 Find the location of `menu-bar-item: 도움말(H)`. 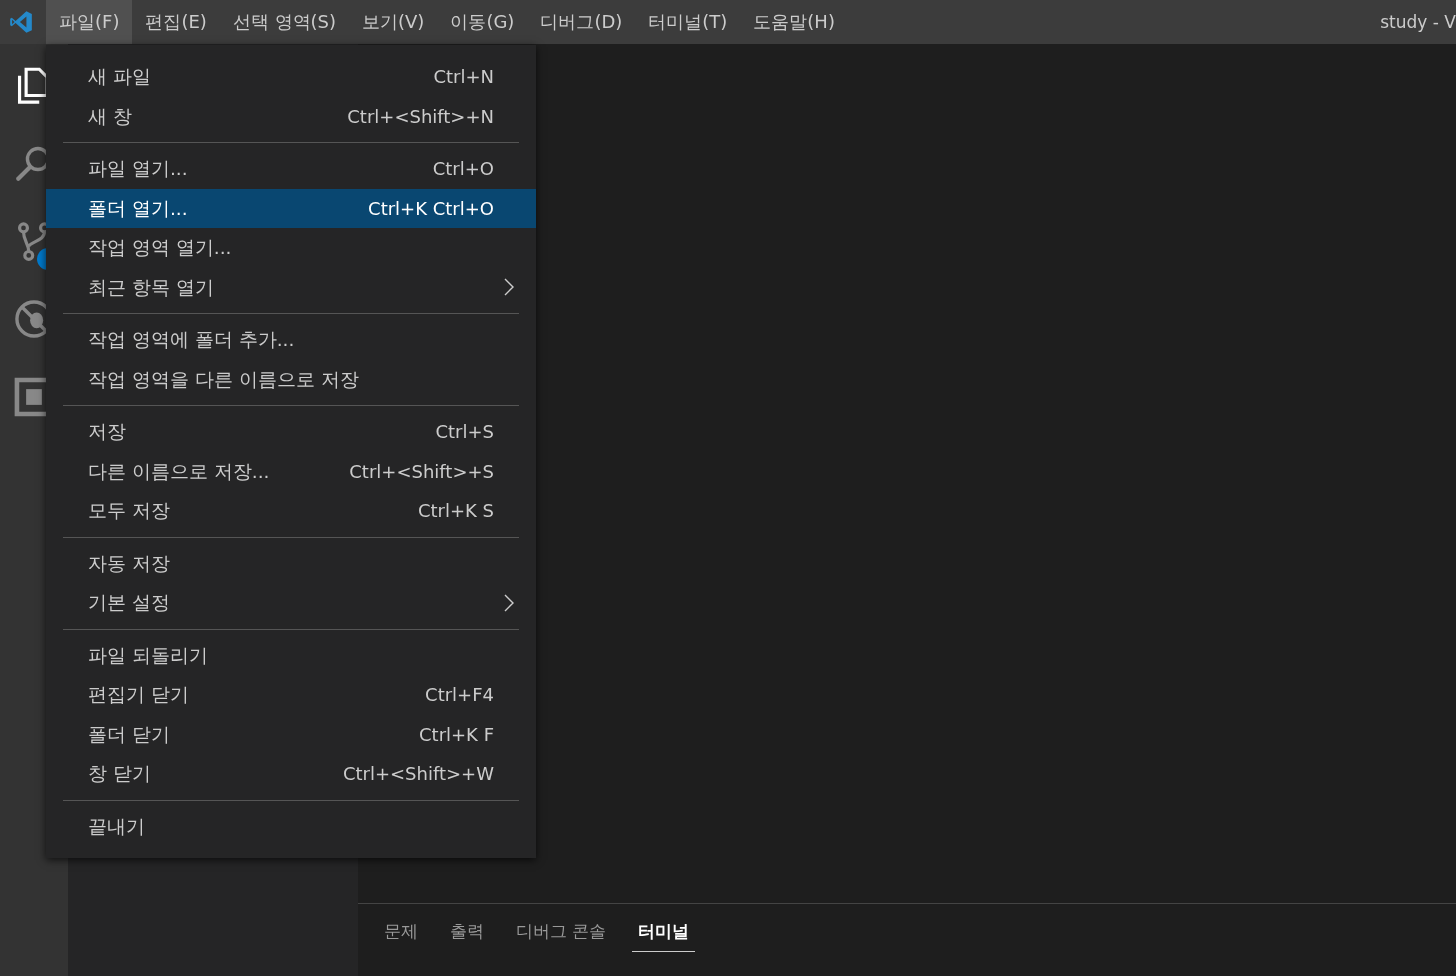

menu-bar-item: 도움말(H) is located at coordinates (794, 22).